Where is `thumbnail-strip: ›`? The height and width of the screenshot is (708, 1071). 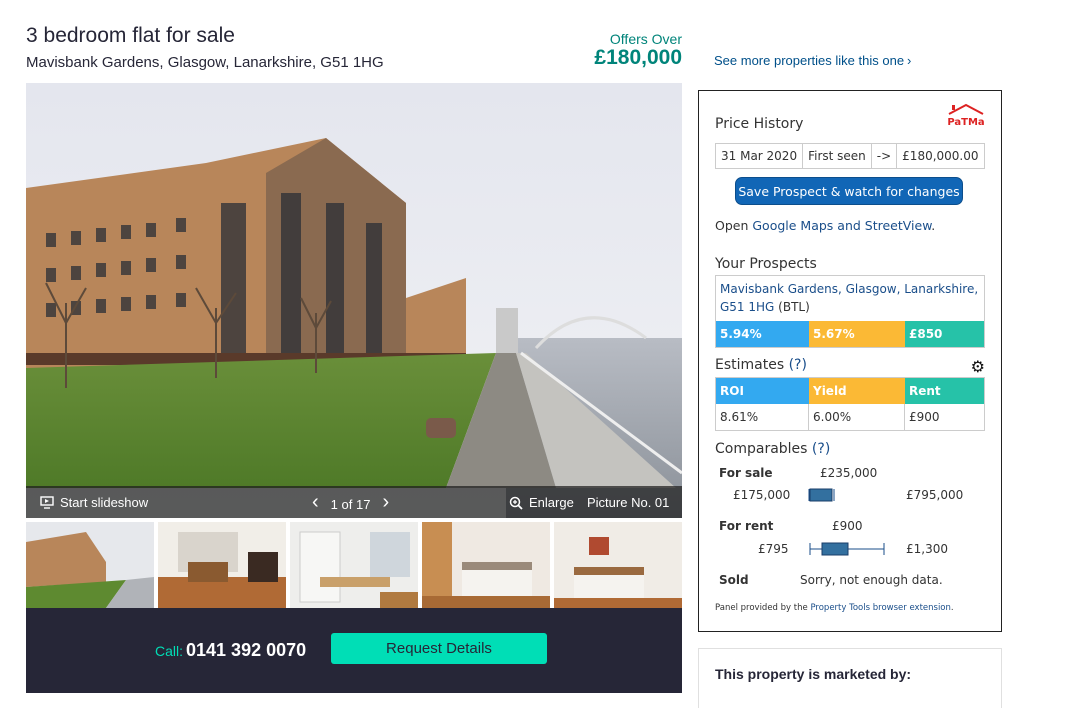
thumbnail-strip: › is located at coordinates (354, 565).